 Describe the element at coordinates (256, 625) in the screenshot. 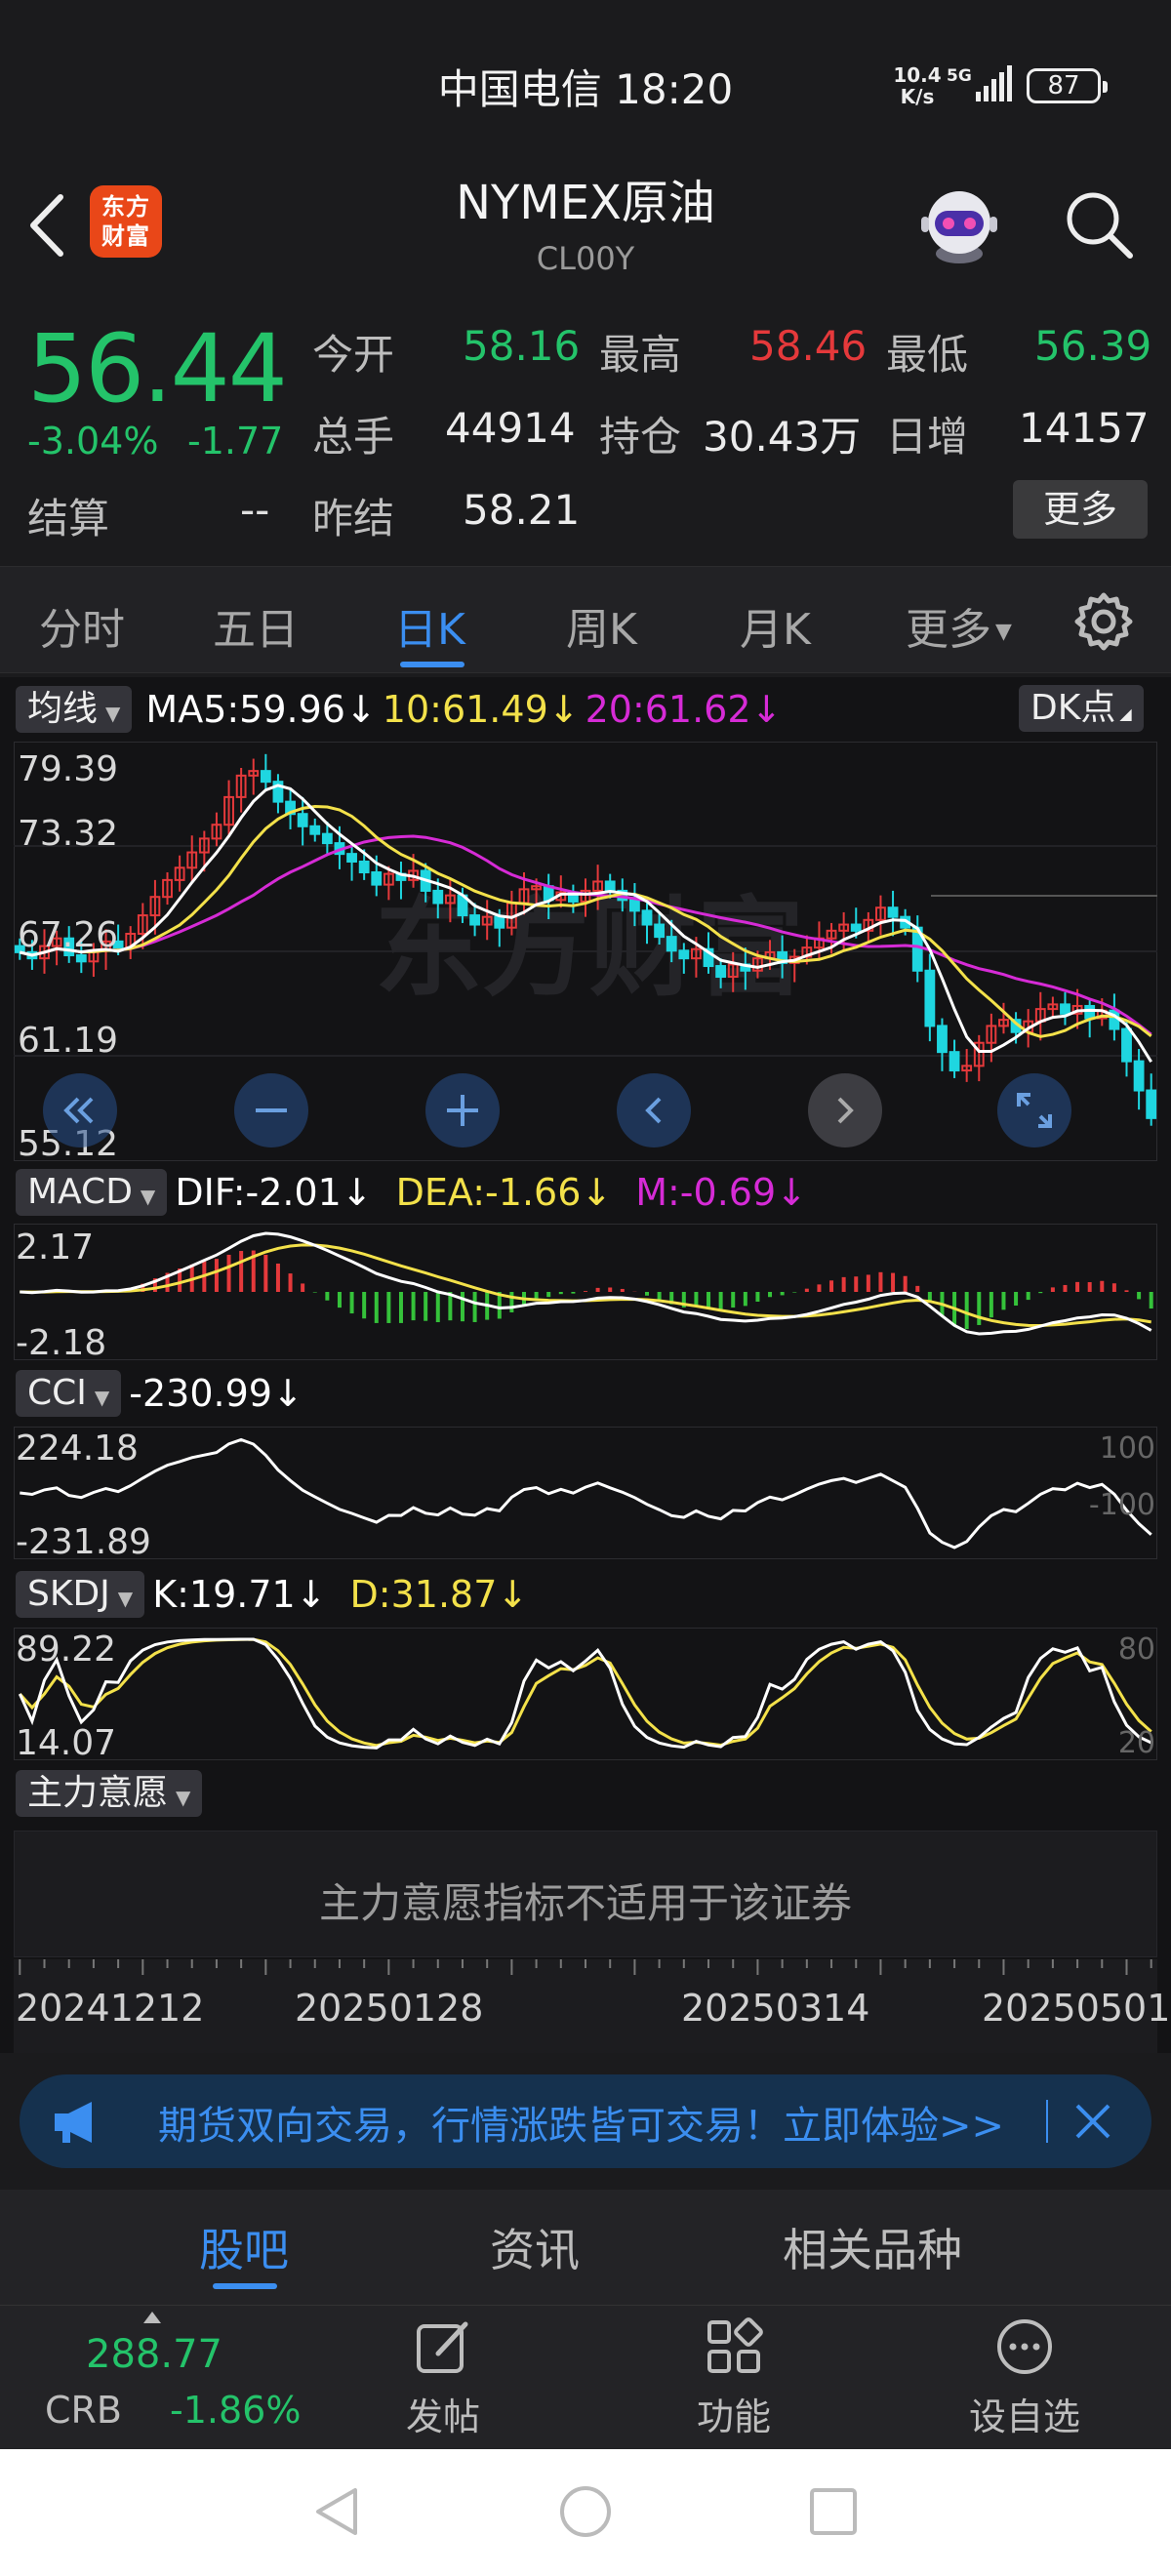

I see `tab-five-day: 五日` at that location.